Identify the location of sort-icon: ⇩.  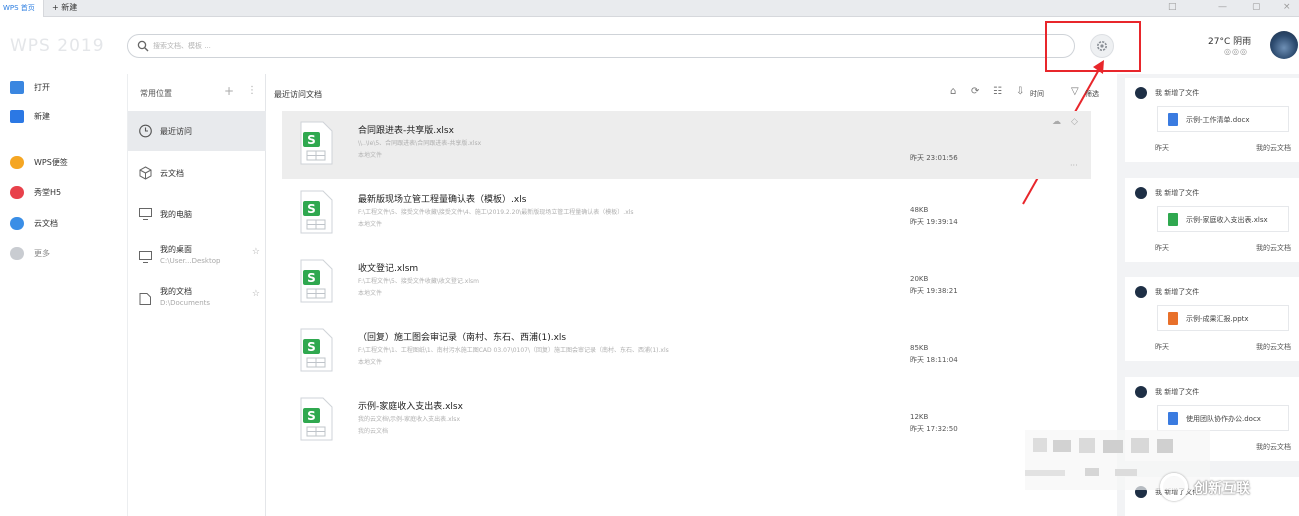
(1020, 91).